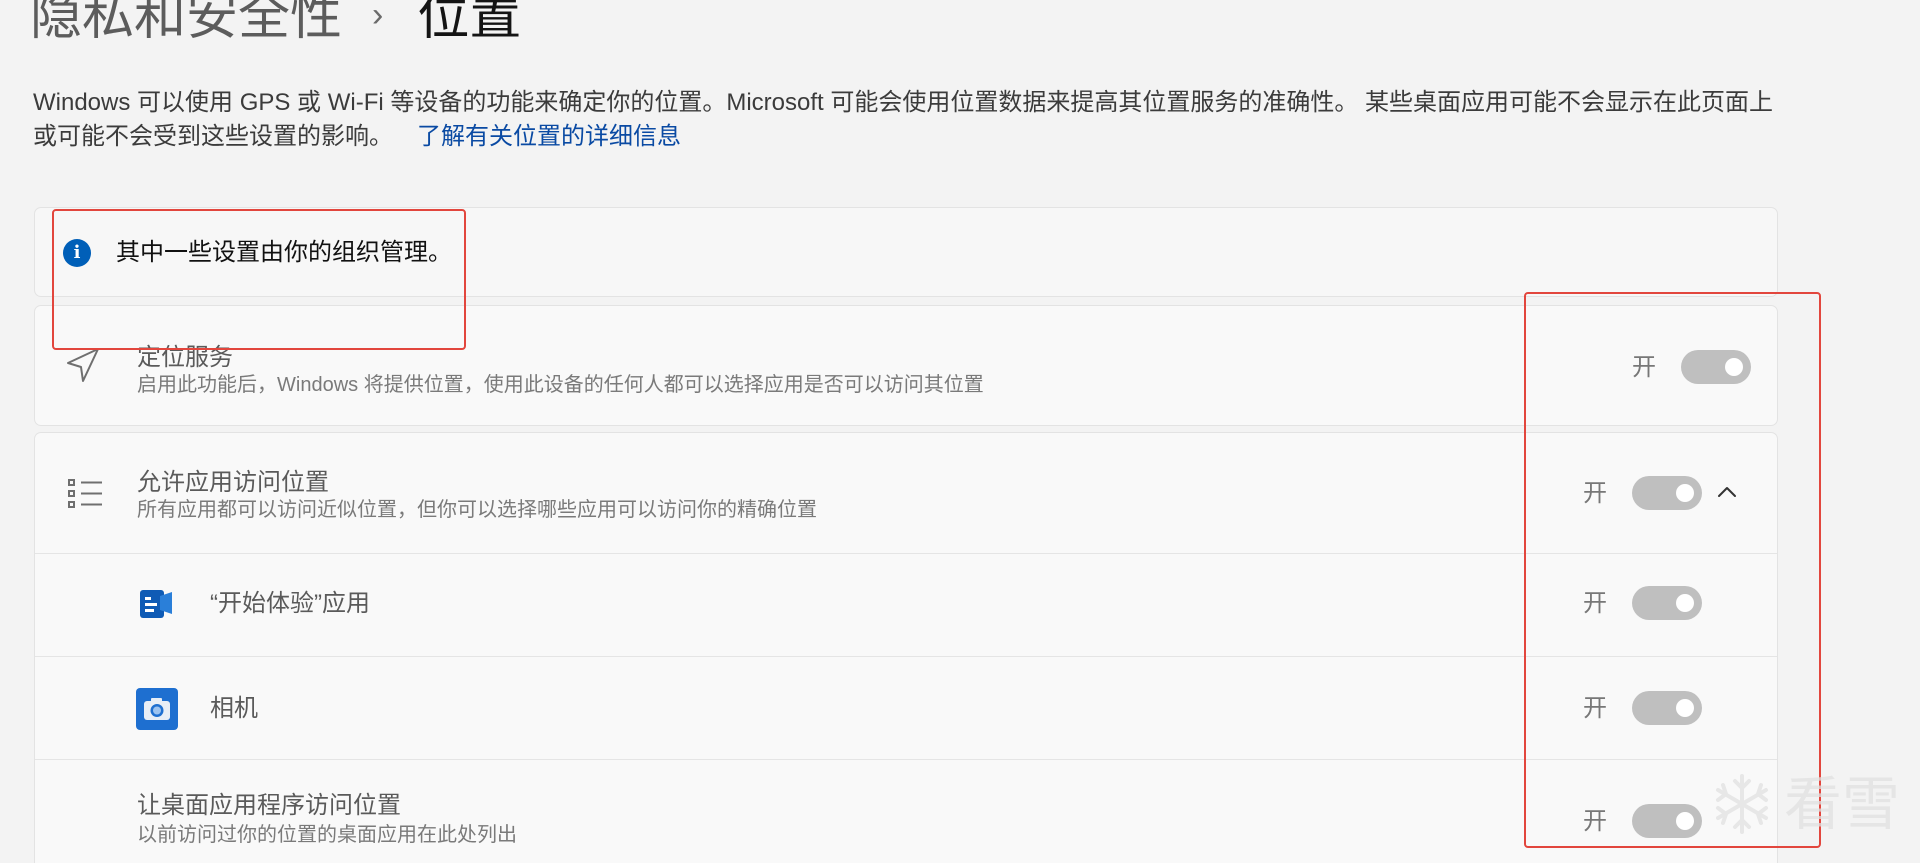 This screenshot has height=863, width=1920. I want to click on app-access-toggle, so click(1667, 493).